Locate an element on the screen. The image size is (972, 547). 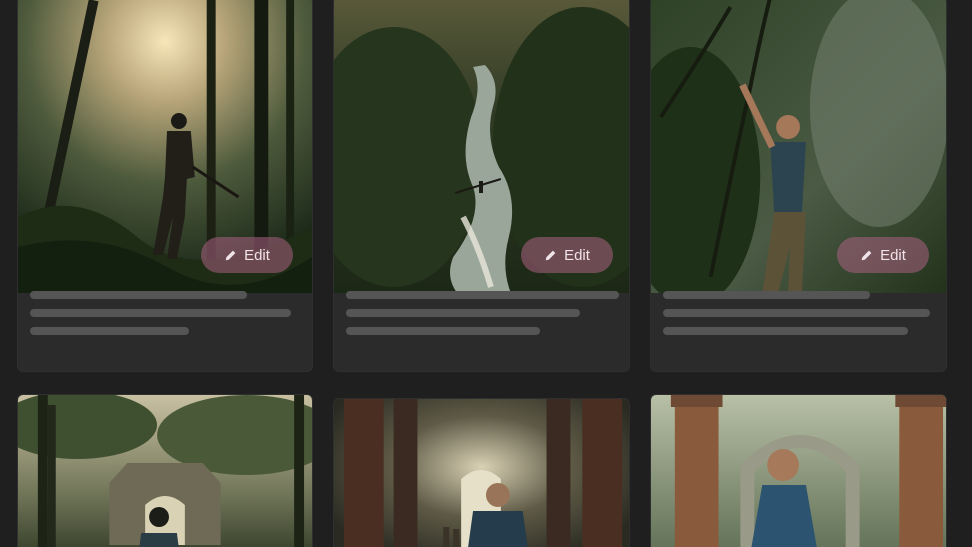
card-image-man-in-ancient-corridor is located at coordinates (481, 473).